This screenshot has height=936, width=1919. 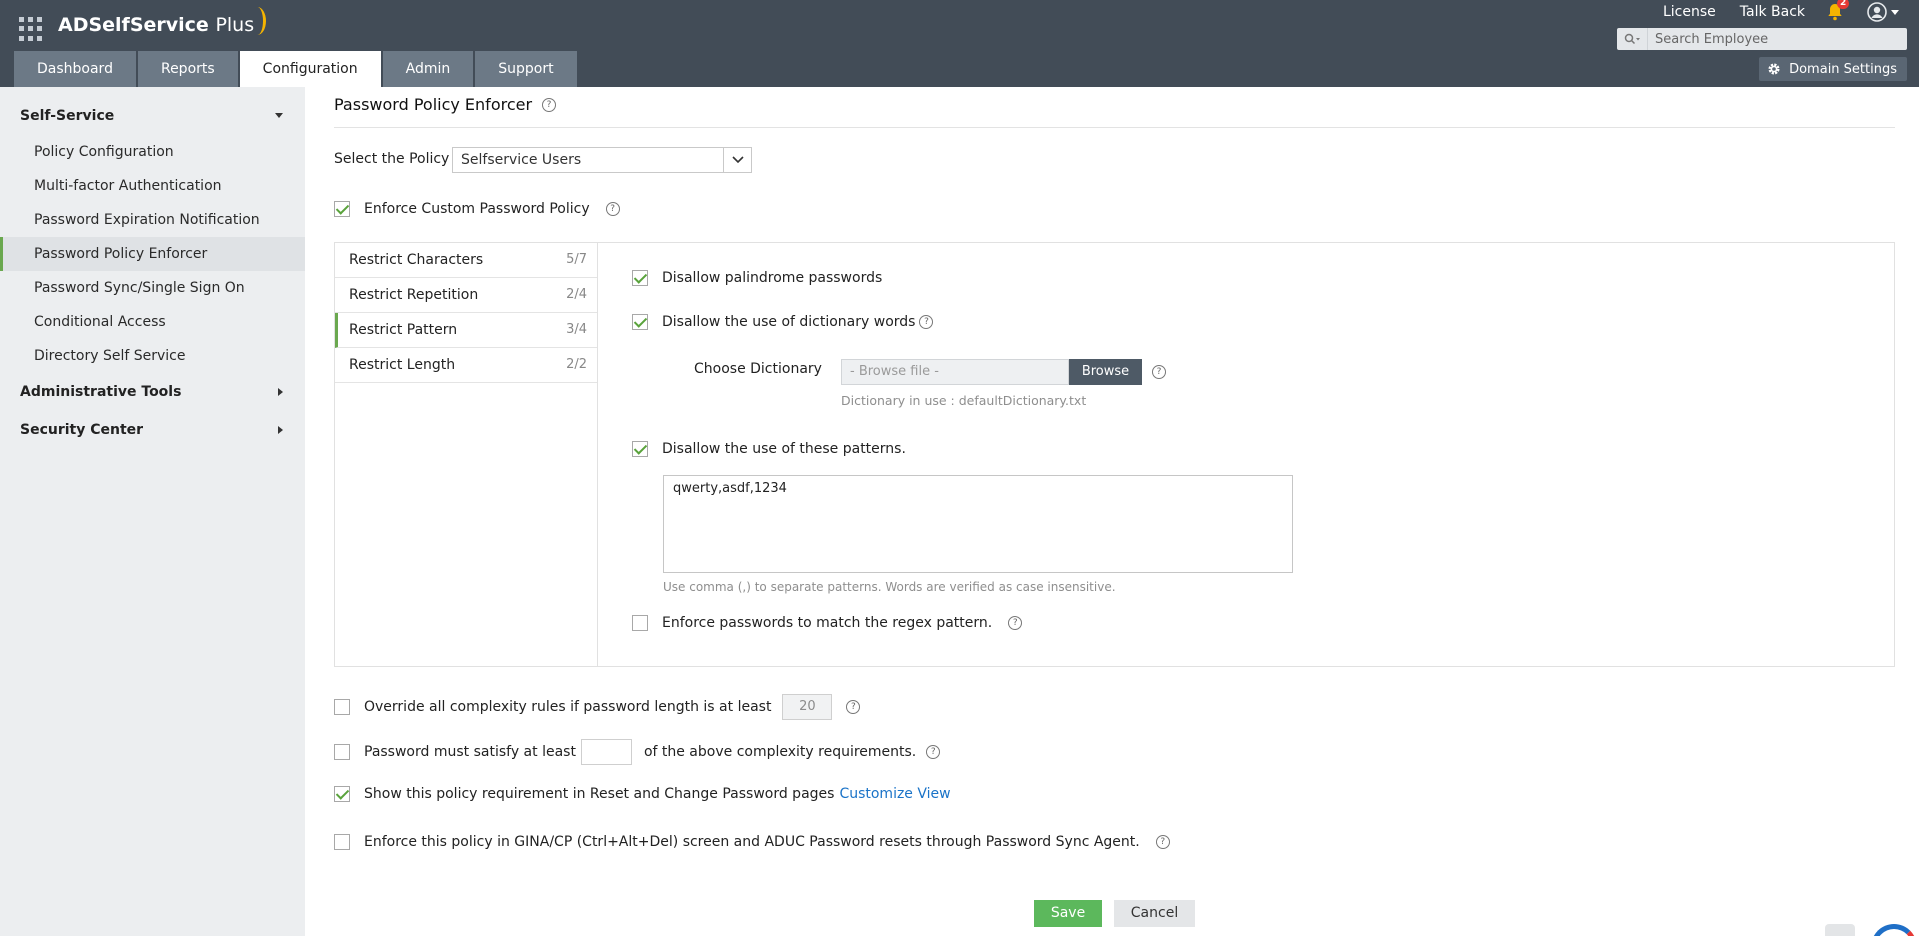 What do you see at coordinates (152, 152) in the screenshot?
I see `sidebar-item-policy-configuration: Policy Configuration` at bounding box center [152, 152].